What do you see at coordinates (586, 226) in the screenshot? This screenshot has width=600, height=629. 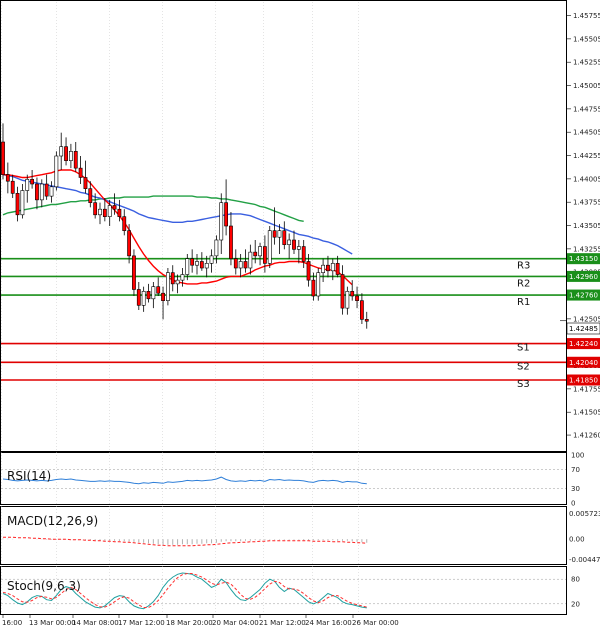 I see `price-tick-label: 1.43505` at bounding box center [586, 226].